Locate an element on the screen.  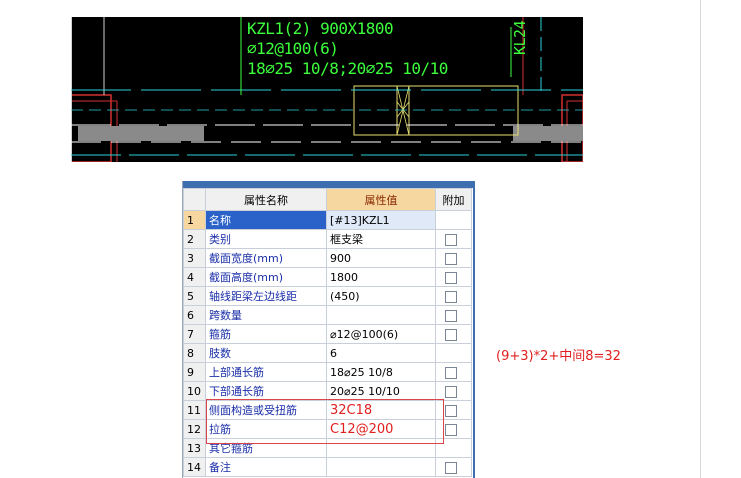
calculation-note: (9+3)*2+中间8=32 is located at coordinates (558, 356).